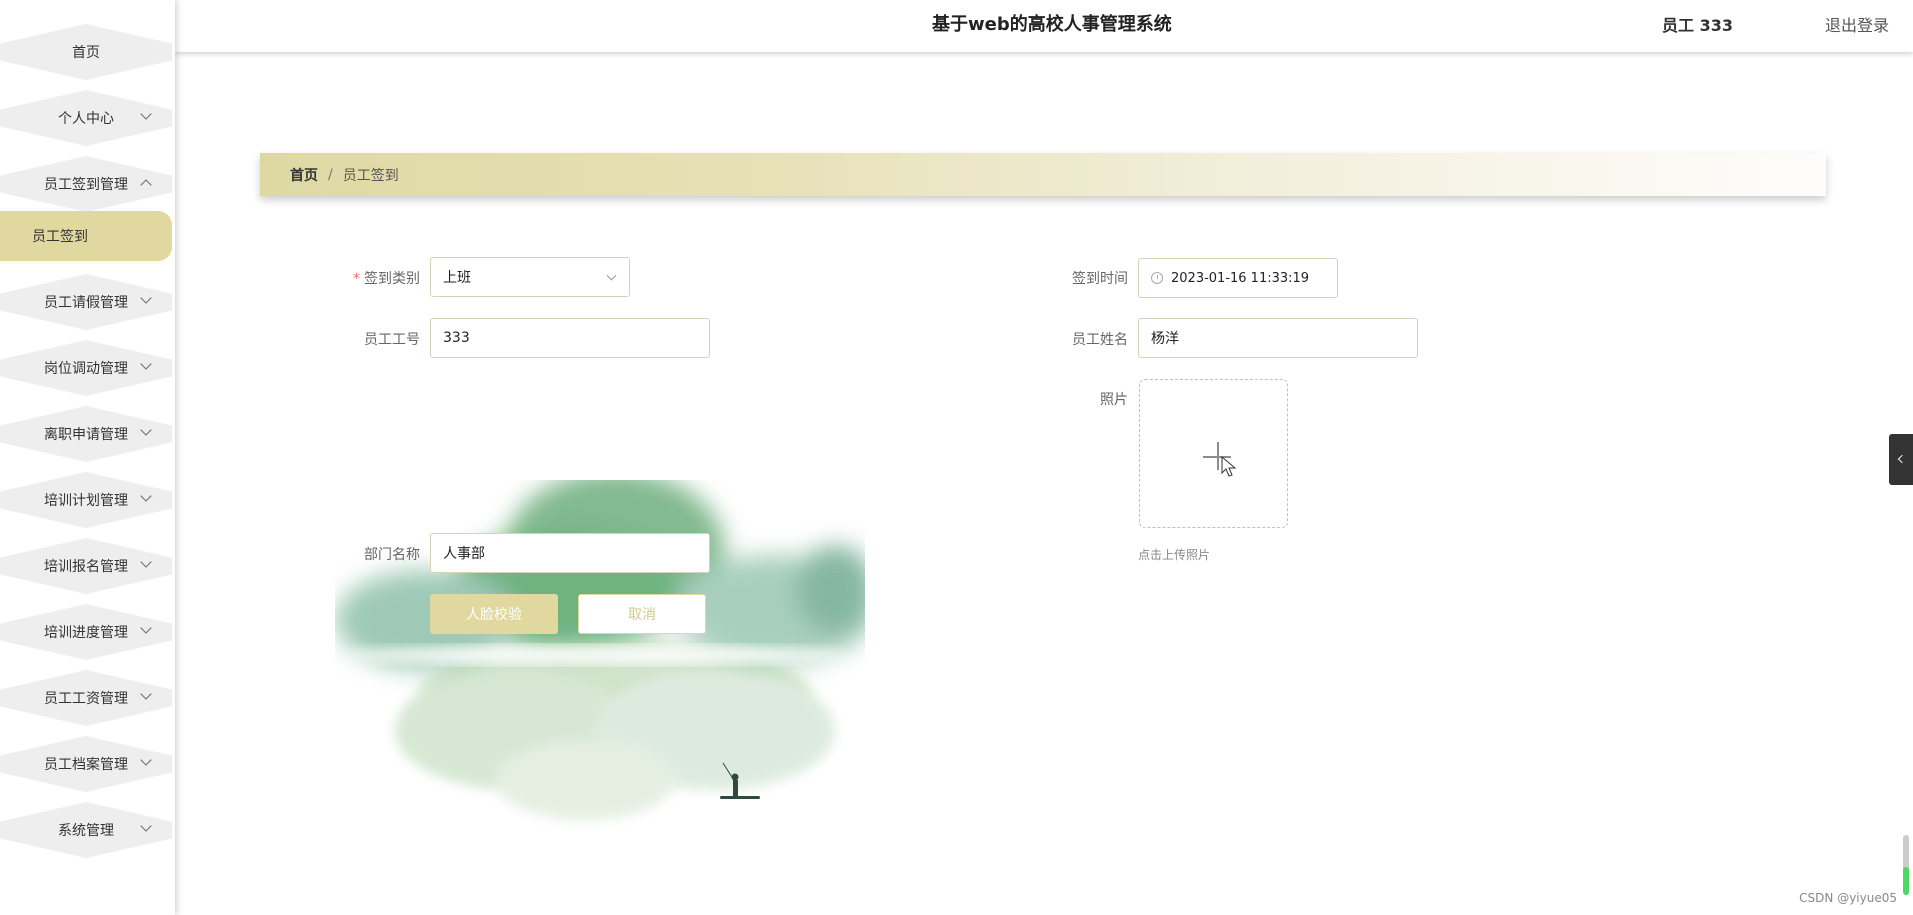  I want to click on breadcrumb-home: 首页, so click(304, 175).